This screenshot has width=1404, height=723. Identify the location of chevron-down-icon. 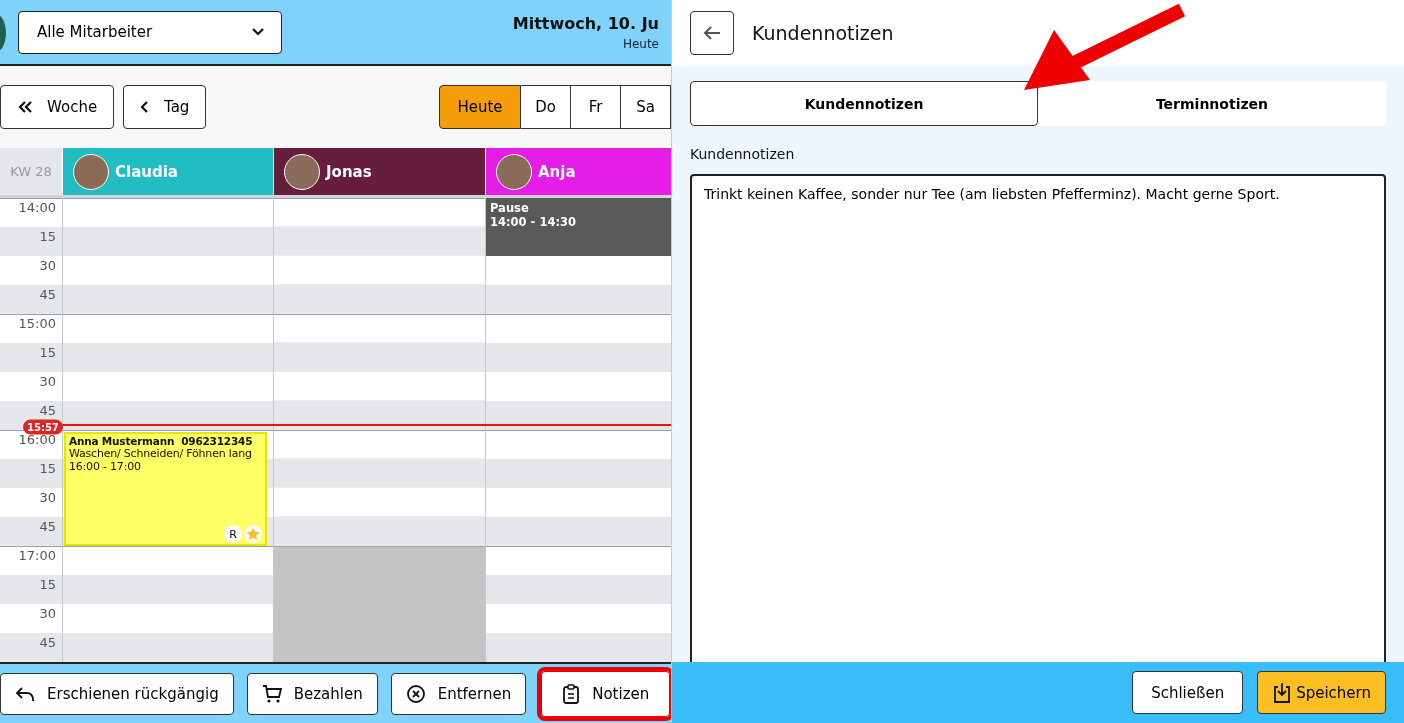
(258, 32).